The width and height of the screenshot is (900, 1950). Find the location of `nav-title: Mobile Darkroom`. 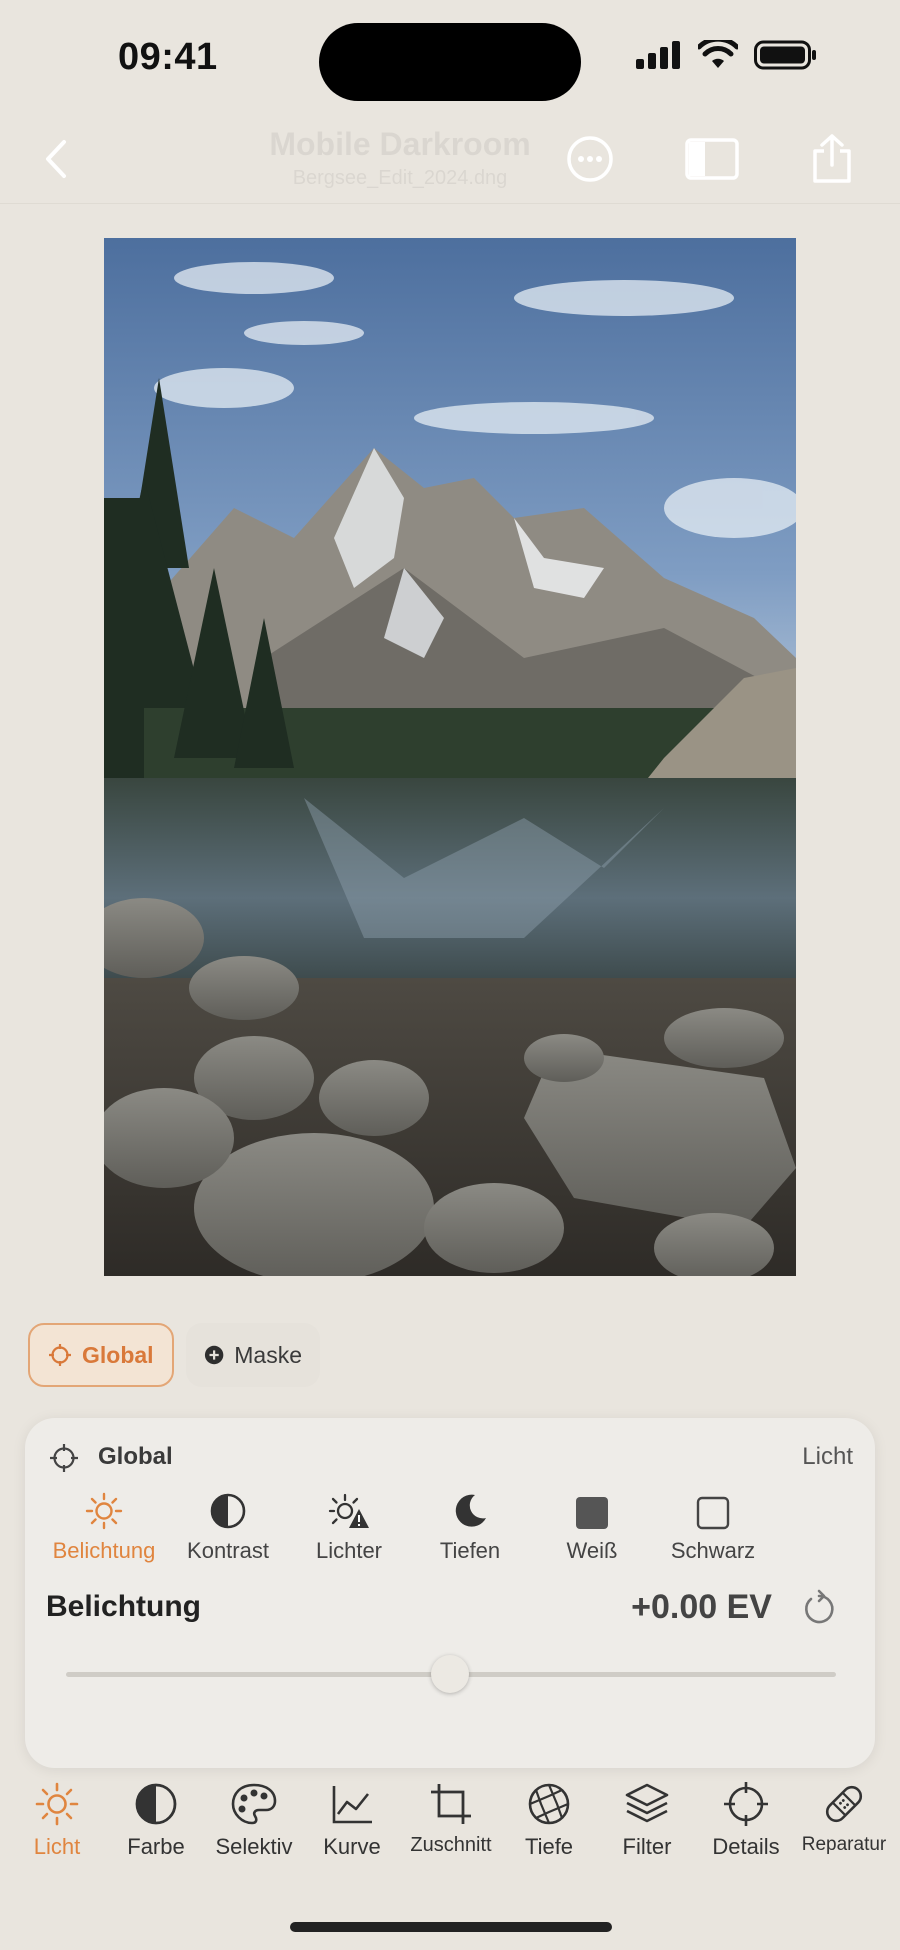

nav-title: Mobile Darkroom is located at coordinates (400, 144).